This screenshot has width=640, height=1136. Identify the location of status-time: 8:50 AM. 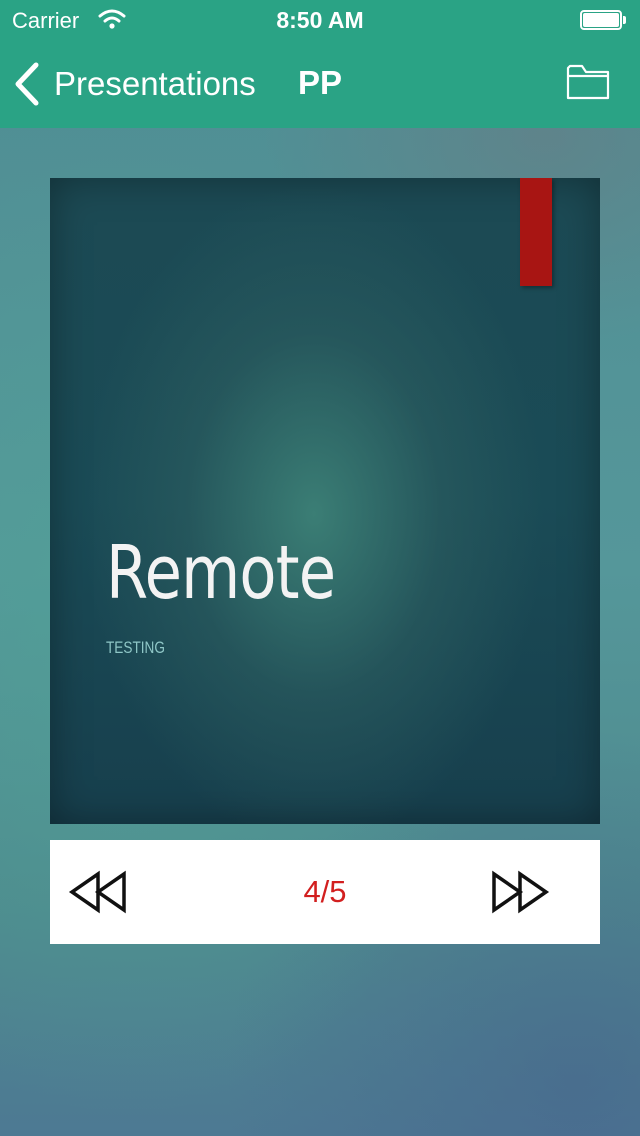
(320, 20).